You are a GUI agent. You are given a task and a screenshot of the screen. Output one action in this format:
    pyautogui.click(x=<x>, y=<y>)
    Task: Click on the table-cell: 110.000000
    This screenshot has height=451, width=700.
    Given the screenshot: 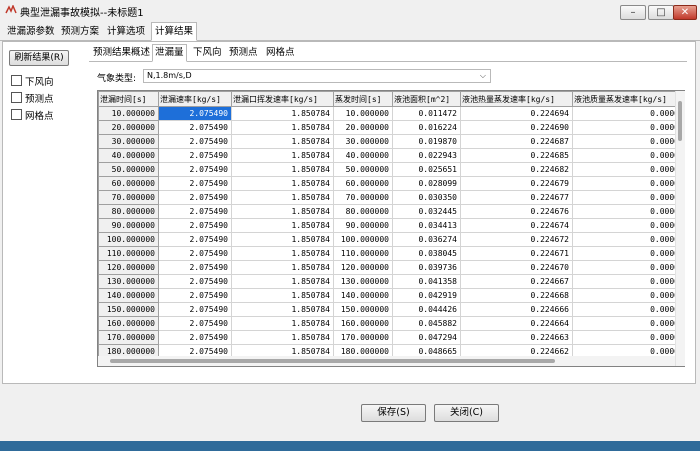 What is the action you would take?
    pyautogui.click(x=363, y=253)
    